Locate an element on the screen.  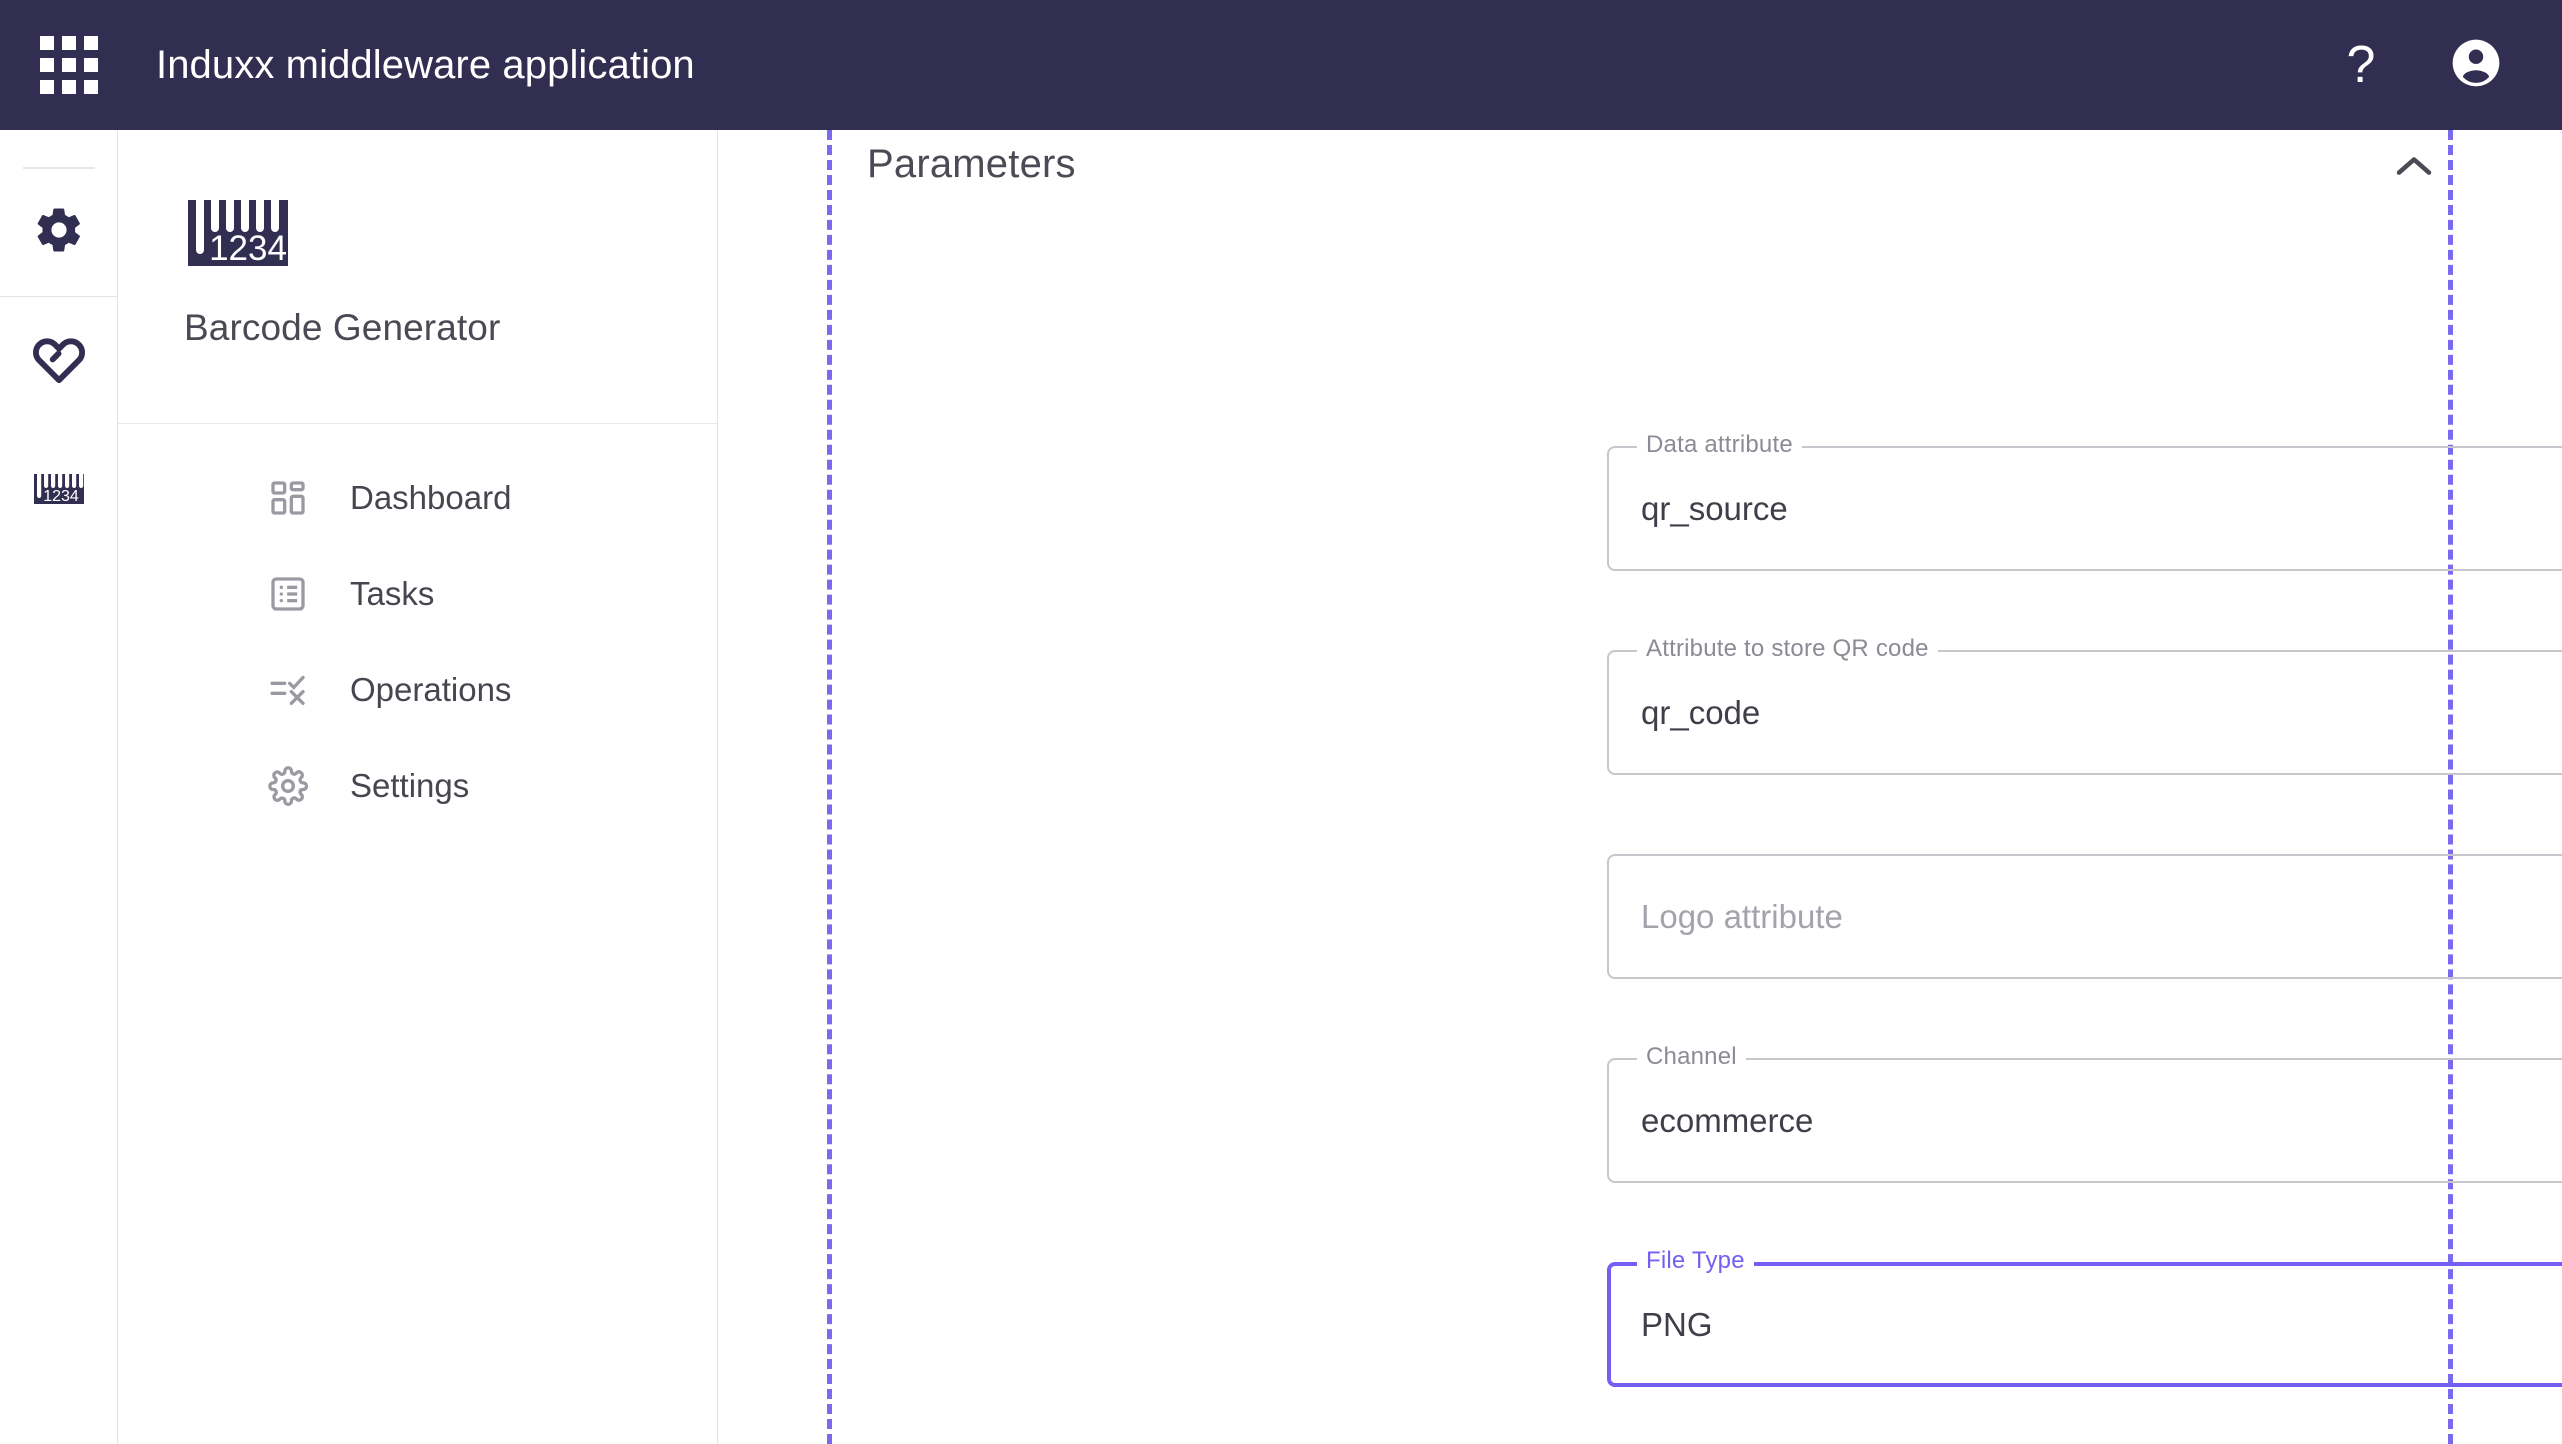
logo-text: 1234 is located at coordinates (248, 248).